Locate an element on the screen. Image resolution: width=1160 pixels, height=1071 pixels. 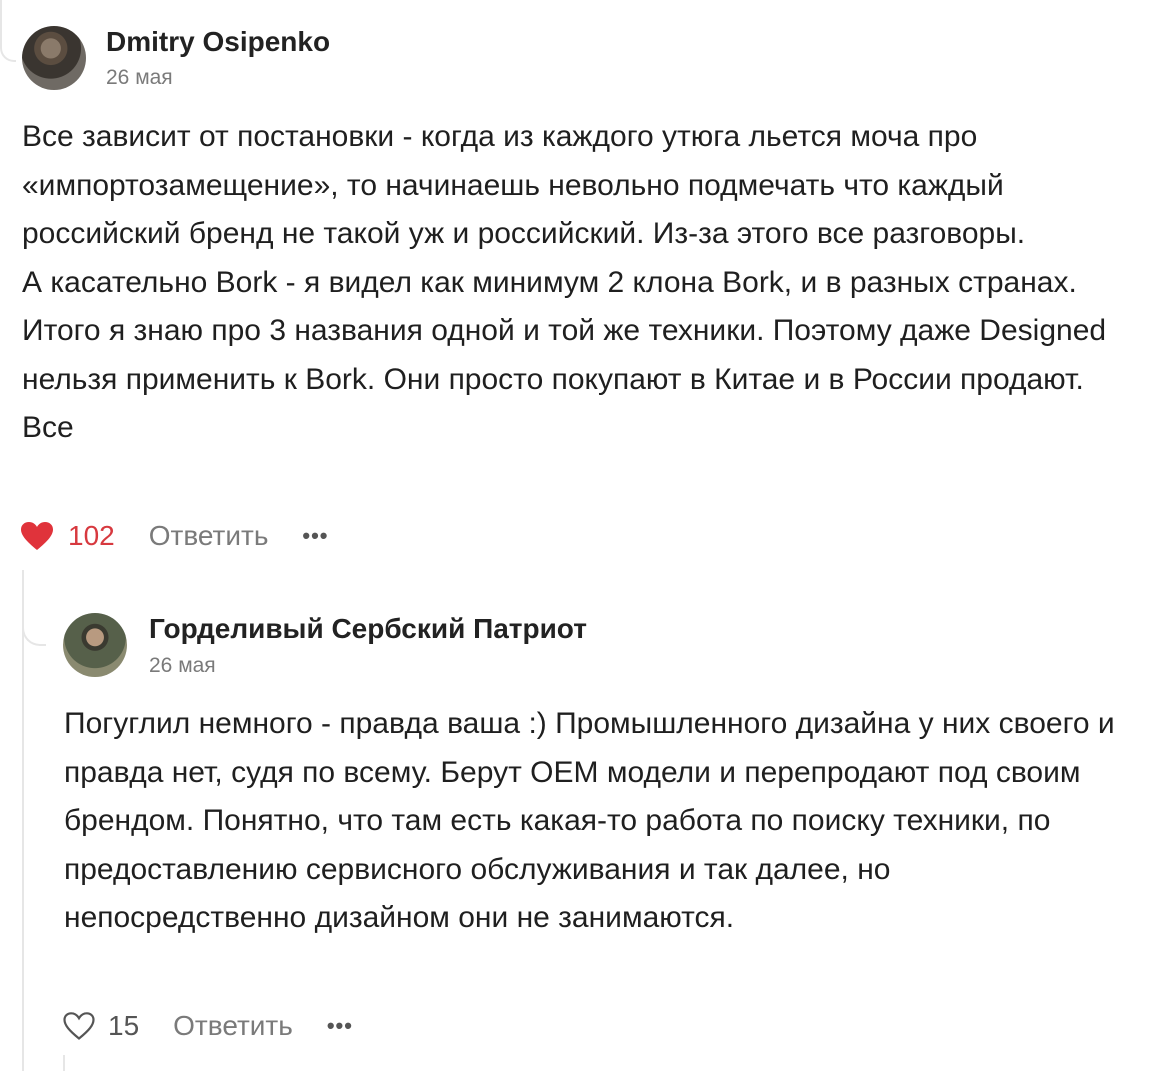
thread-connector-top is located at coordinates (8, 31).